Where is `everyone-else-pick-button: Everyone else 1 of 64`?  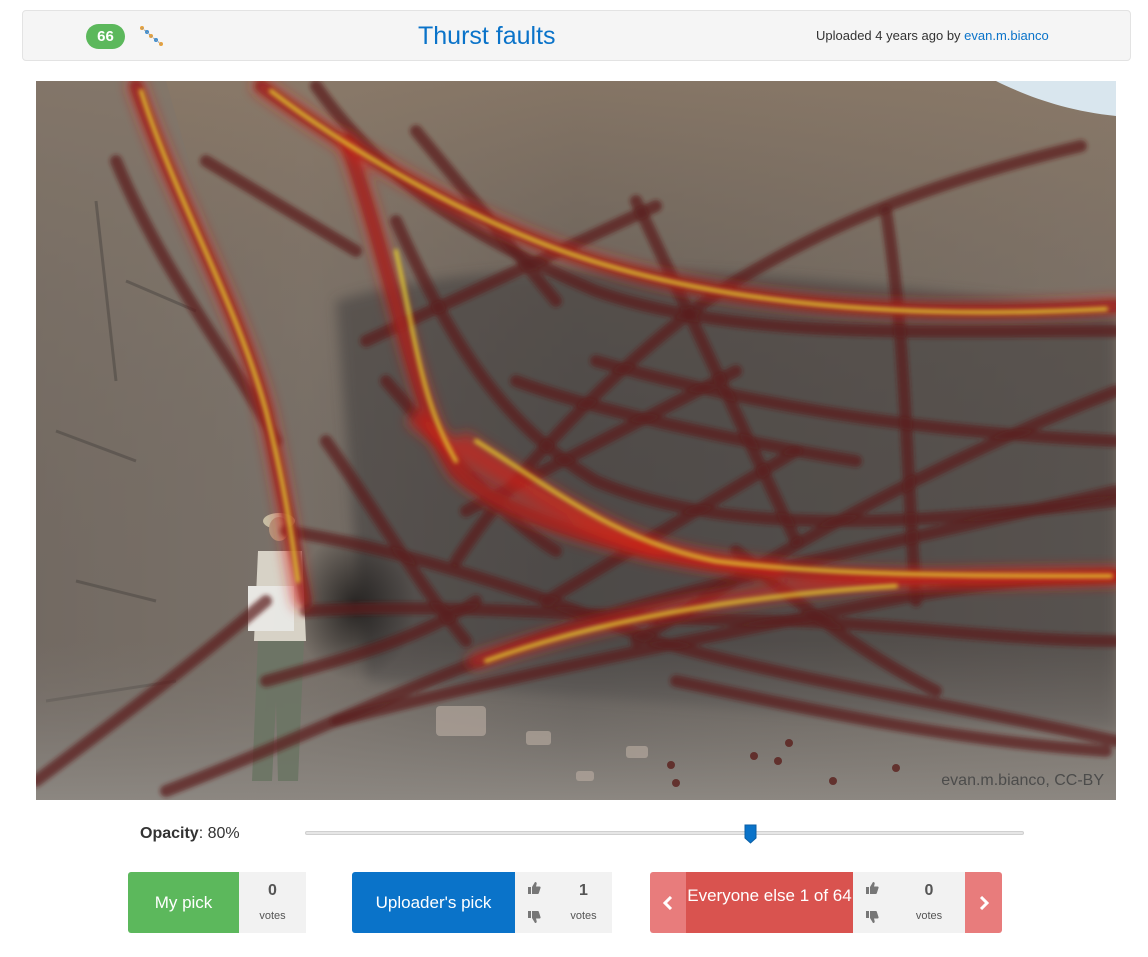 everyone-else-pick-button: Everyone else 1 of 64 is located at coordinates (769, 902).